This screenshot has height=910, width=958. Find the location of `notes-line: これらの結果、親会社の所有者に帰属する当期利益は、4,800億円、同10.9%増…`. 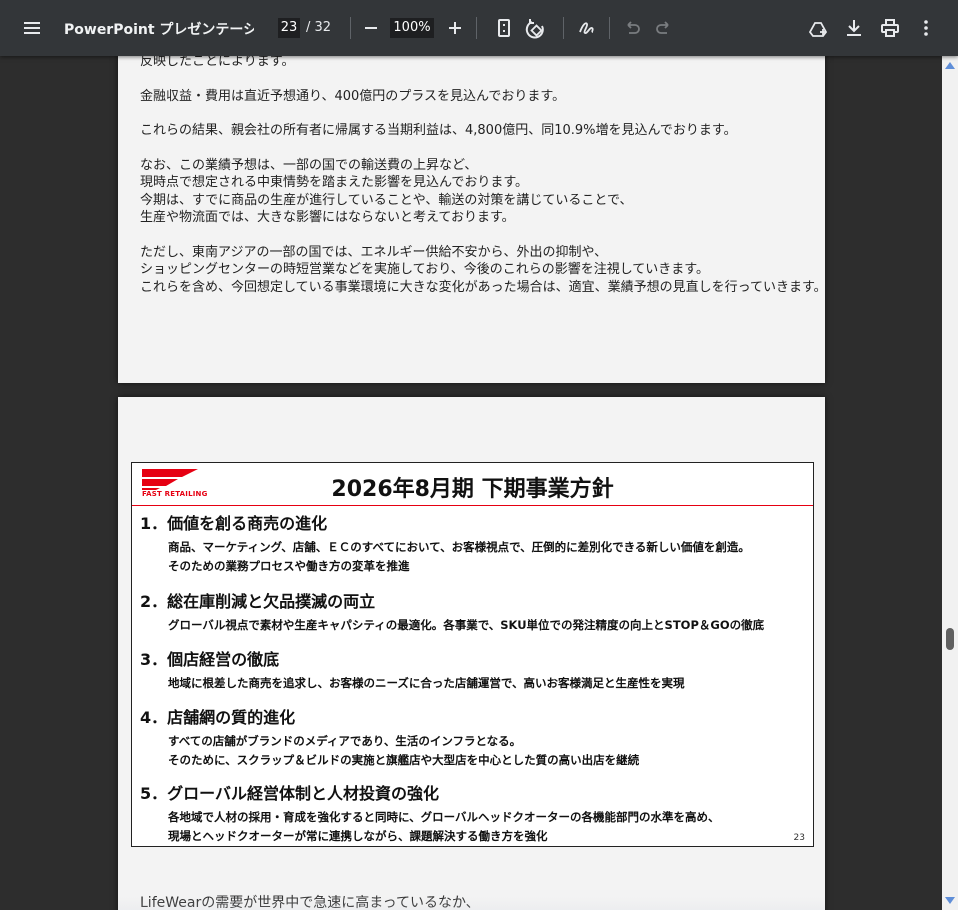

notes-line: これらの結果、親会社の所有者に帰属する当期利益は、4,800億円、同10.9%増… is located at coordinates (438, 130).